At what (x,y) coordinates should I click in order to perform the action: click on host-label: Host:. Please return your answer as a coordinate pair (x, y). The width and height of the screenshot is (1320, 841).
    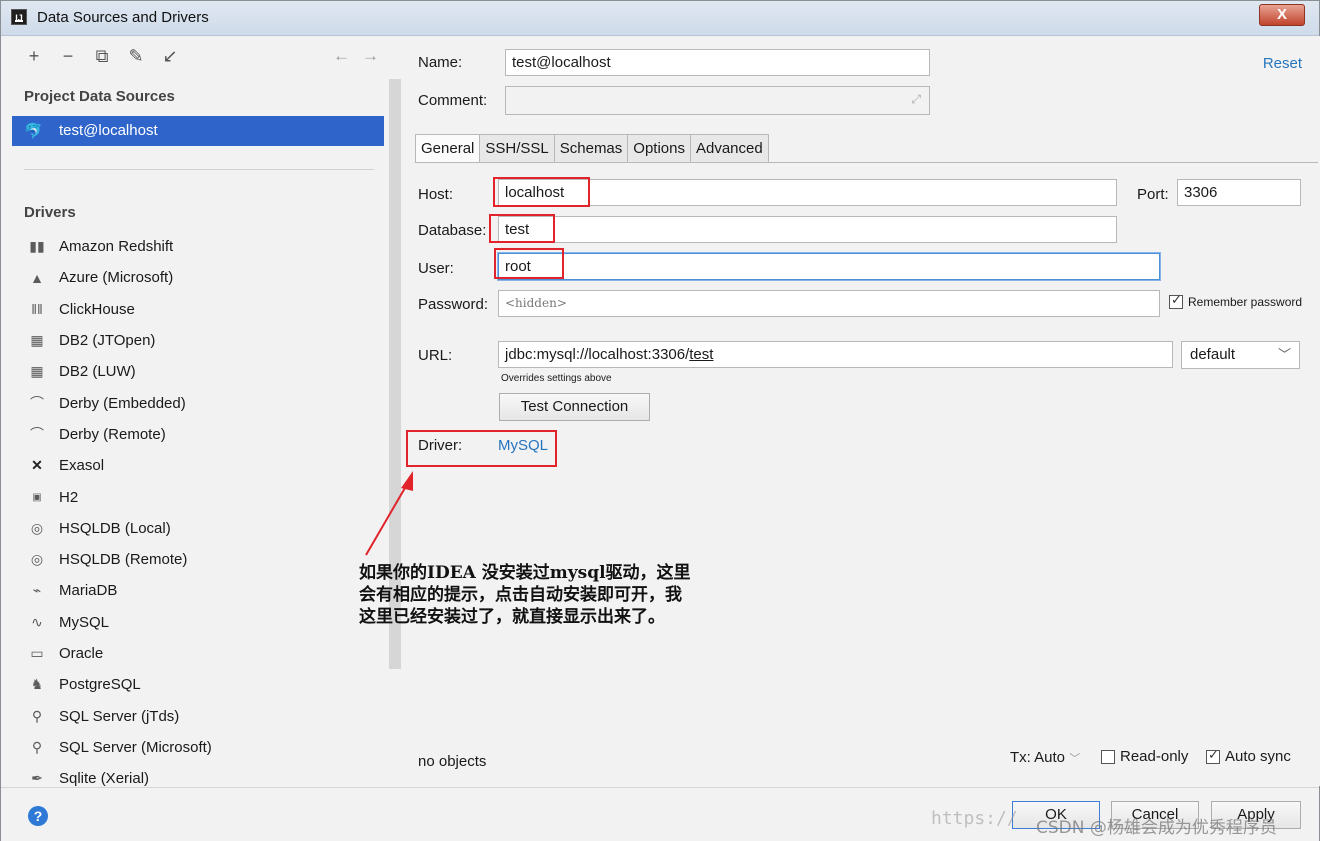
    Looking at the image, I should click on (436, 194).